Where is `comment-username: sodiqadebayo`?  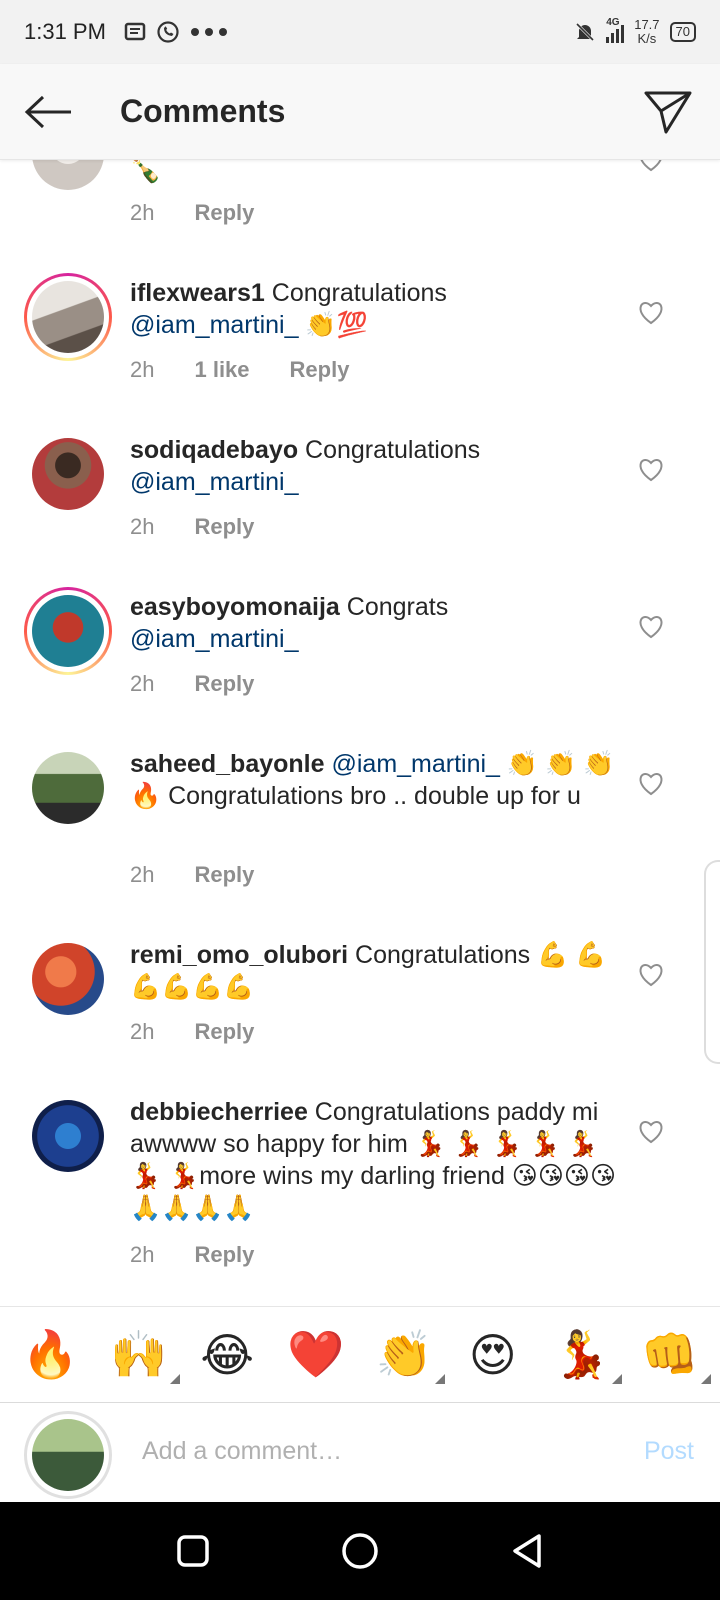
comment-username: sodiqadebayo is located at coordinates (214, 450).